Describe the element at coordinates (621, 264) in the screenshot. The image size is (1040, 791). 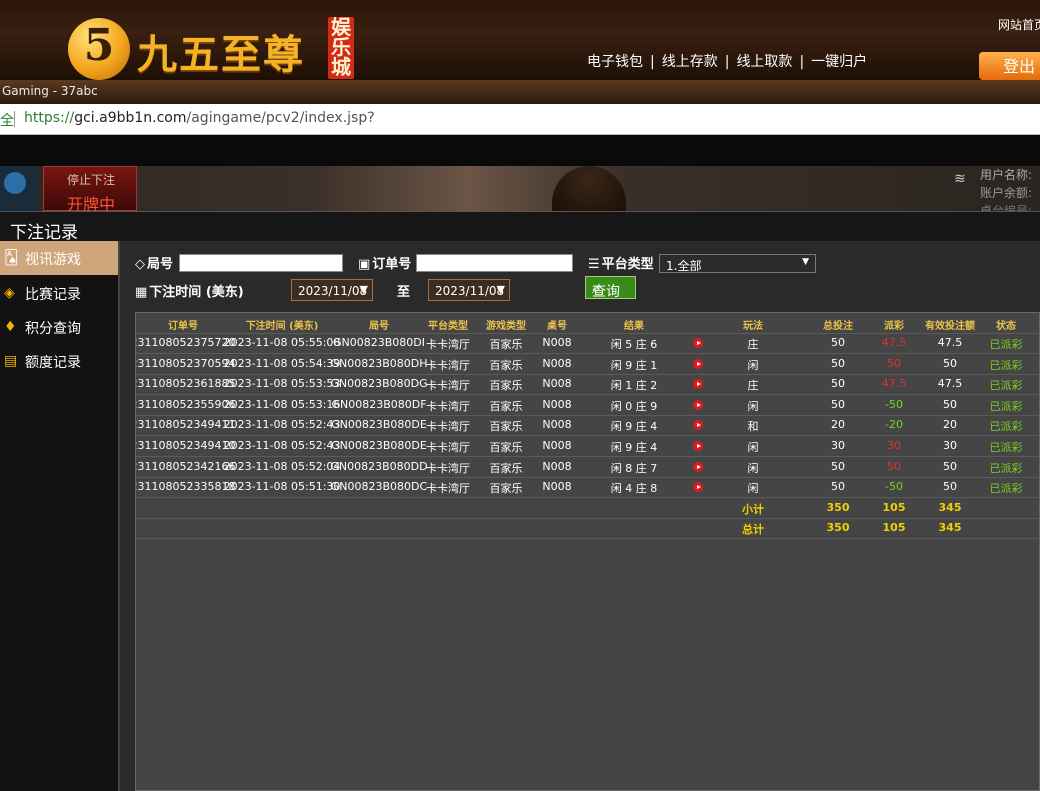
I see `platform-label: ☰ 平台类型` at that location.